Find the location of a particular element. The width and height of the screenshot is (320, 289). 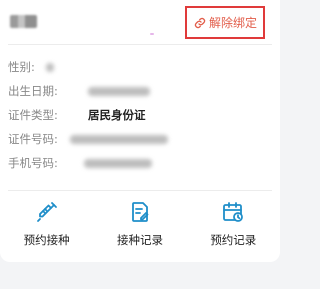

vaccination-record-label: 接种记录 is located at coordinates (139, 240).